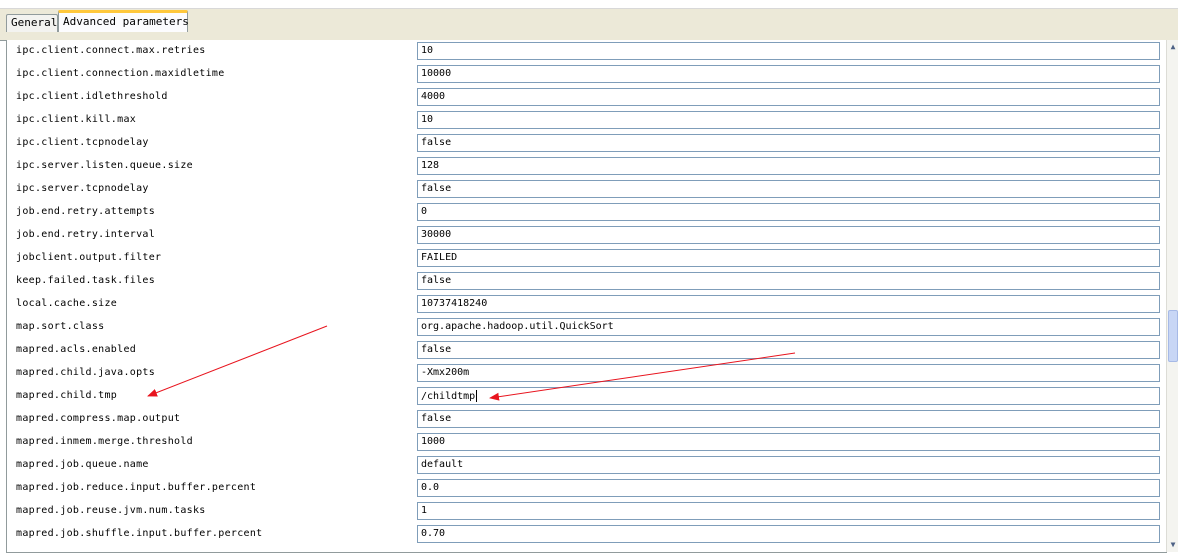 Image resolution: width=1178 pixels, height=554 pixels. I want to click on annotation-arrow-to-value, so click(642, 376).